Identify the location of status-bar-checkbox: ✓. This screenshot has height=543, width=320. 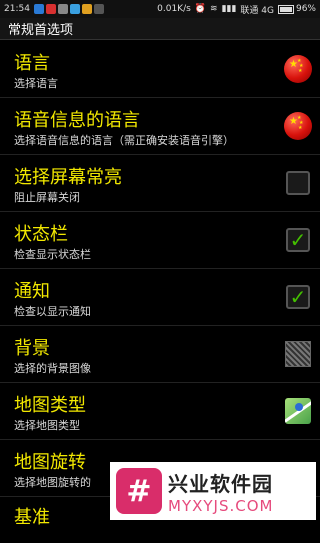
(298, 240).